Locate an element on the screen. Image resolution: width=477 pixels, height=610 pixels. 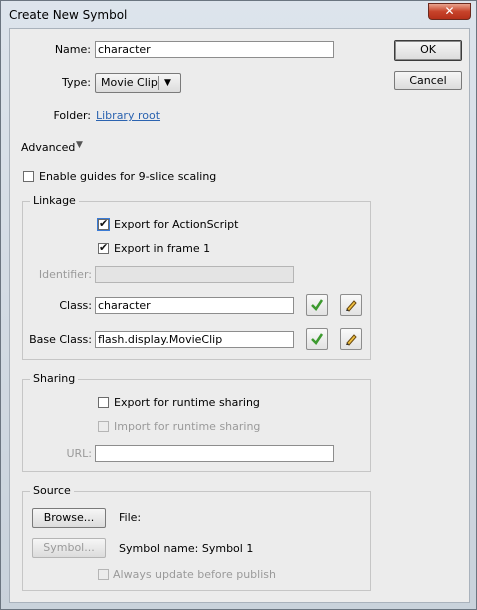
url-field is located at coordinates (214, 453).